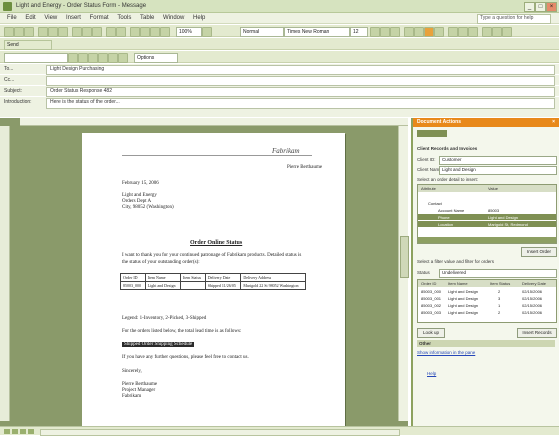 This screenshot has height=436, width=559. Describe the element at coordinates (444, 217) in the screenshot. I see `grid-cell: Phone` at that location.